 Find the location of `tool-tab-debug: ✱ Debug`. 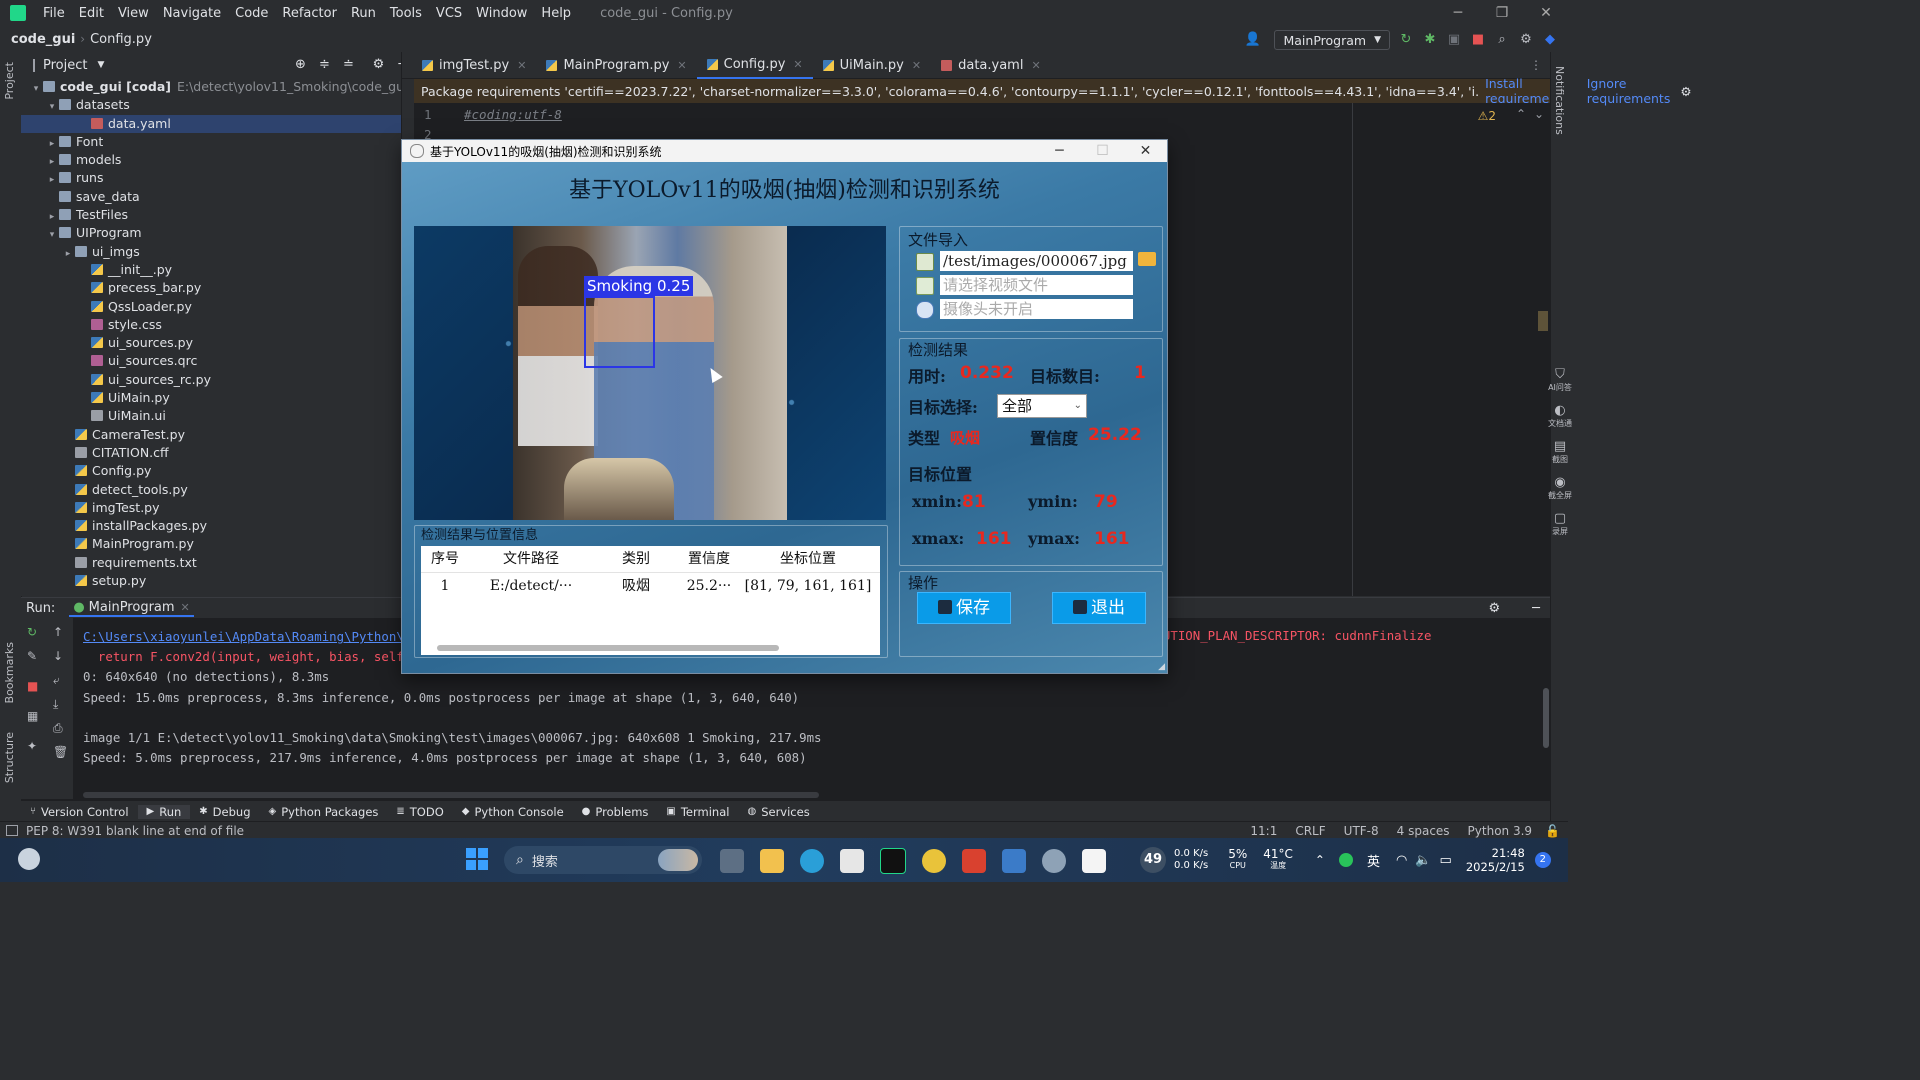

tool-tab-debug: ✱ Debug is located at coordinates (224, 812).